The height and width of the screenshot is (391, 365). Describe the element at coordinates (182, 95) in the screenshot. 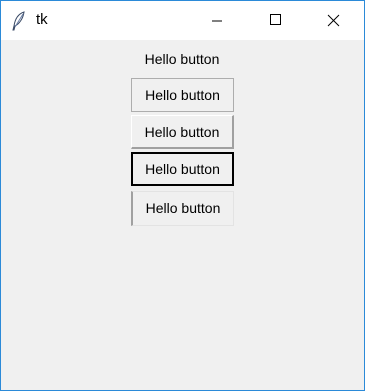

I see `hello-button-solid: Hello button` at that location.